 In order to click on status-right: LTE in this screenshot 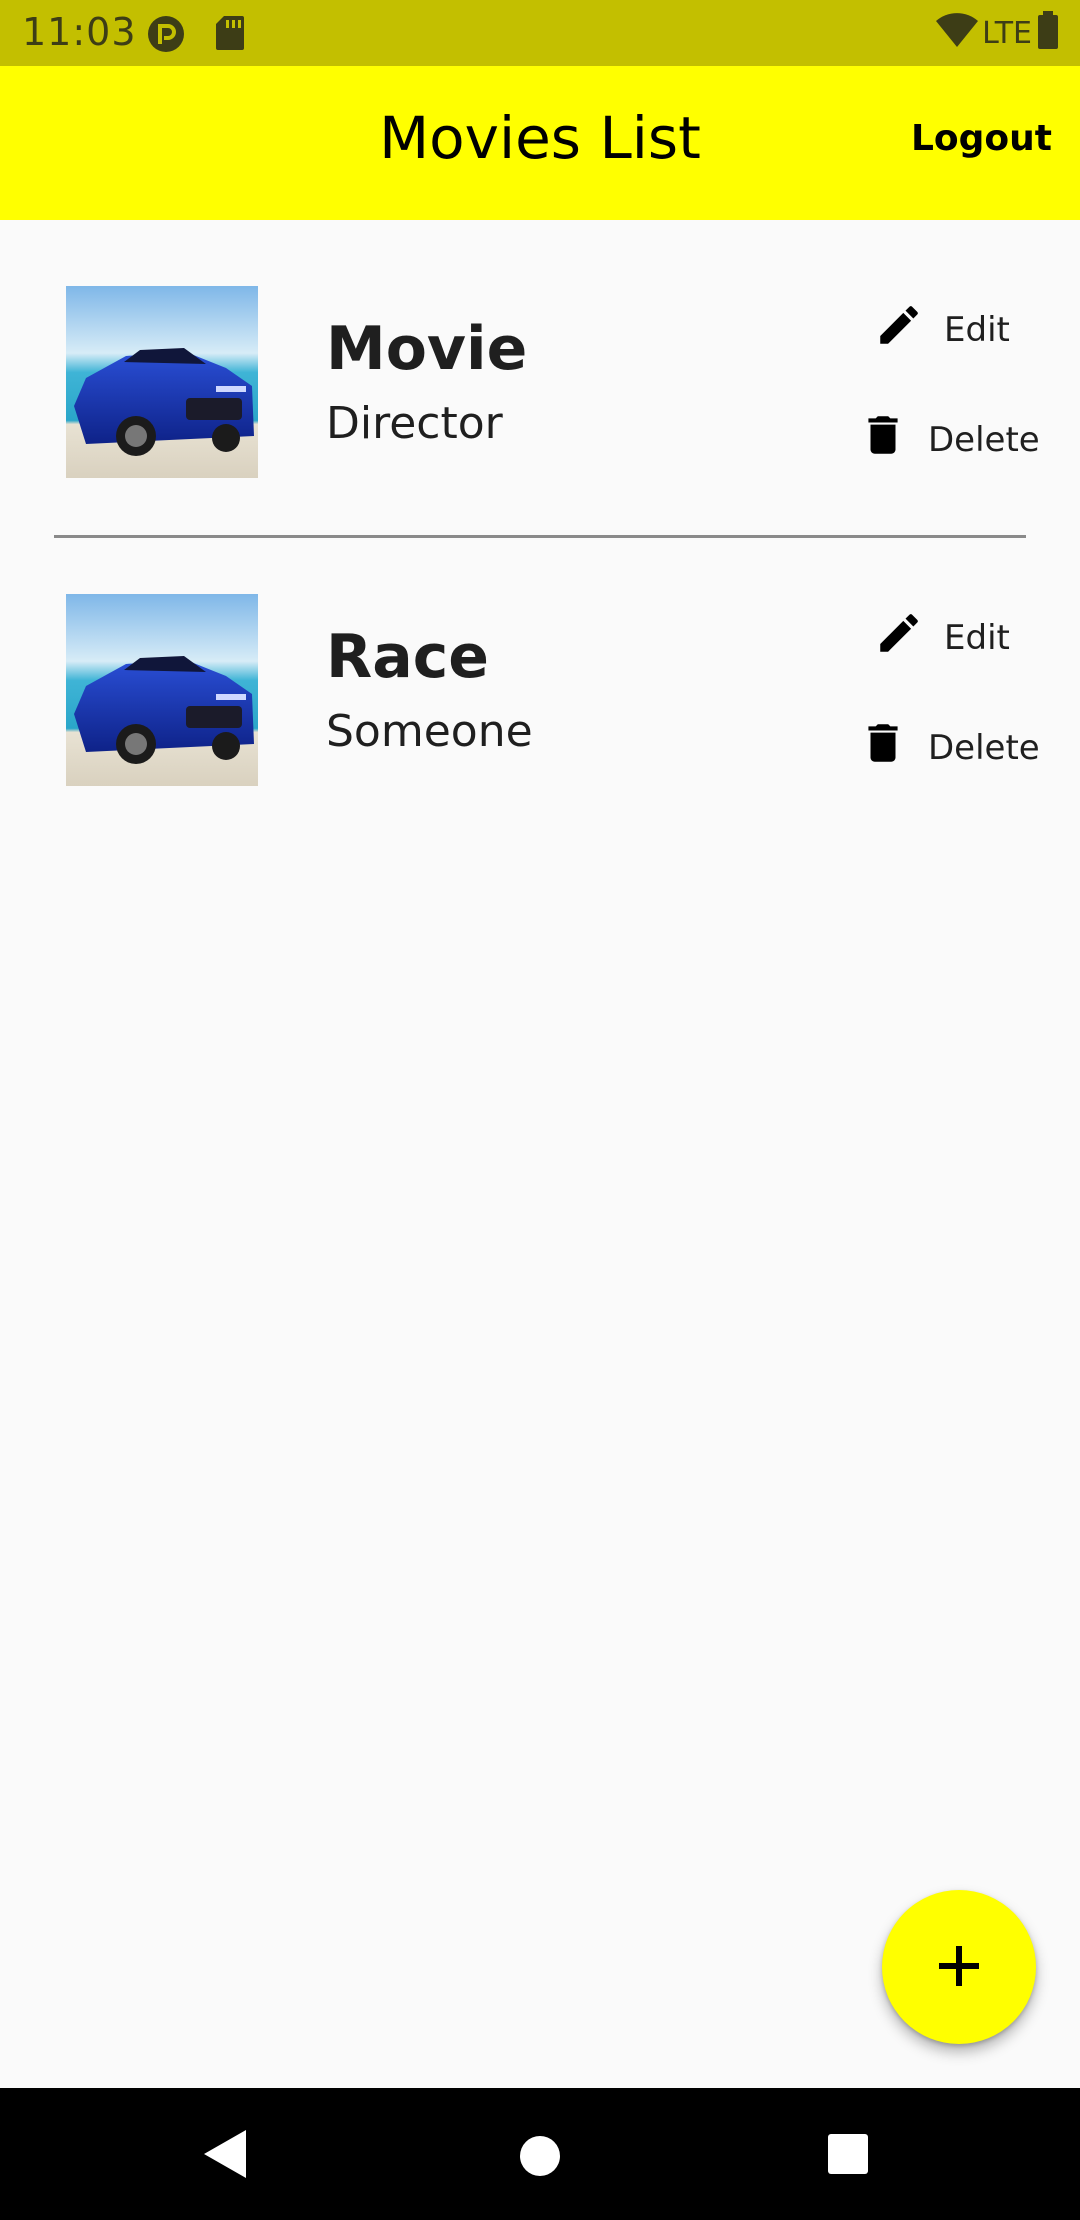, I will do `click(998, 33)`.